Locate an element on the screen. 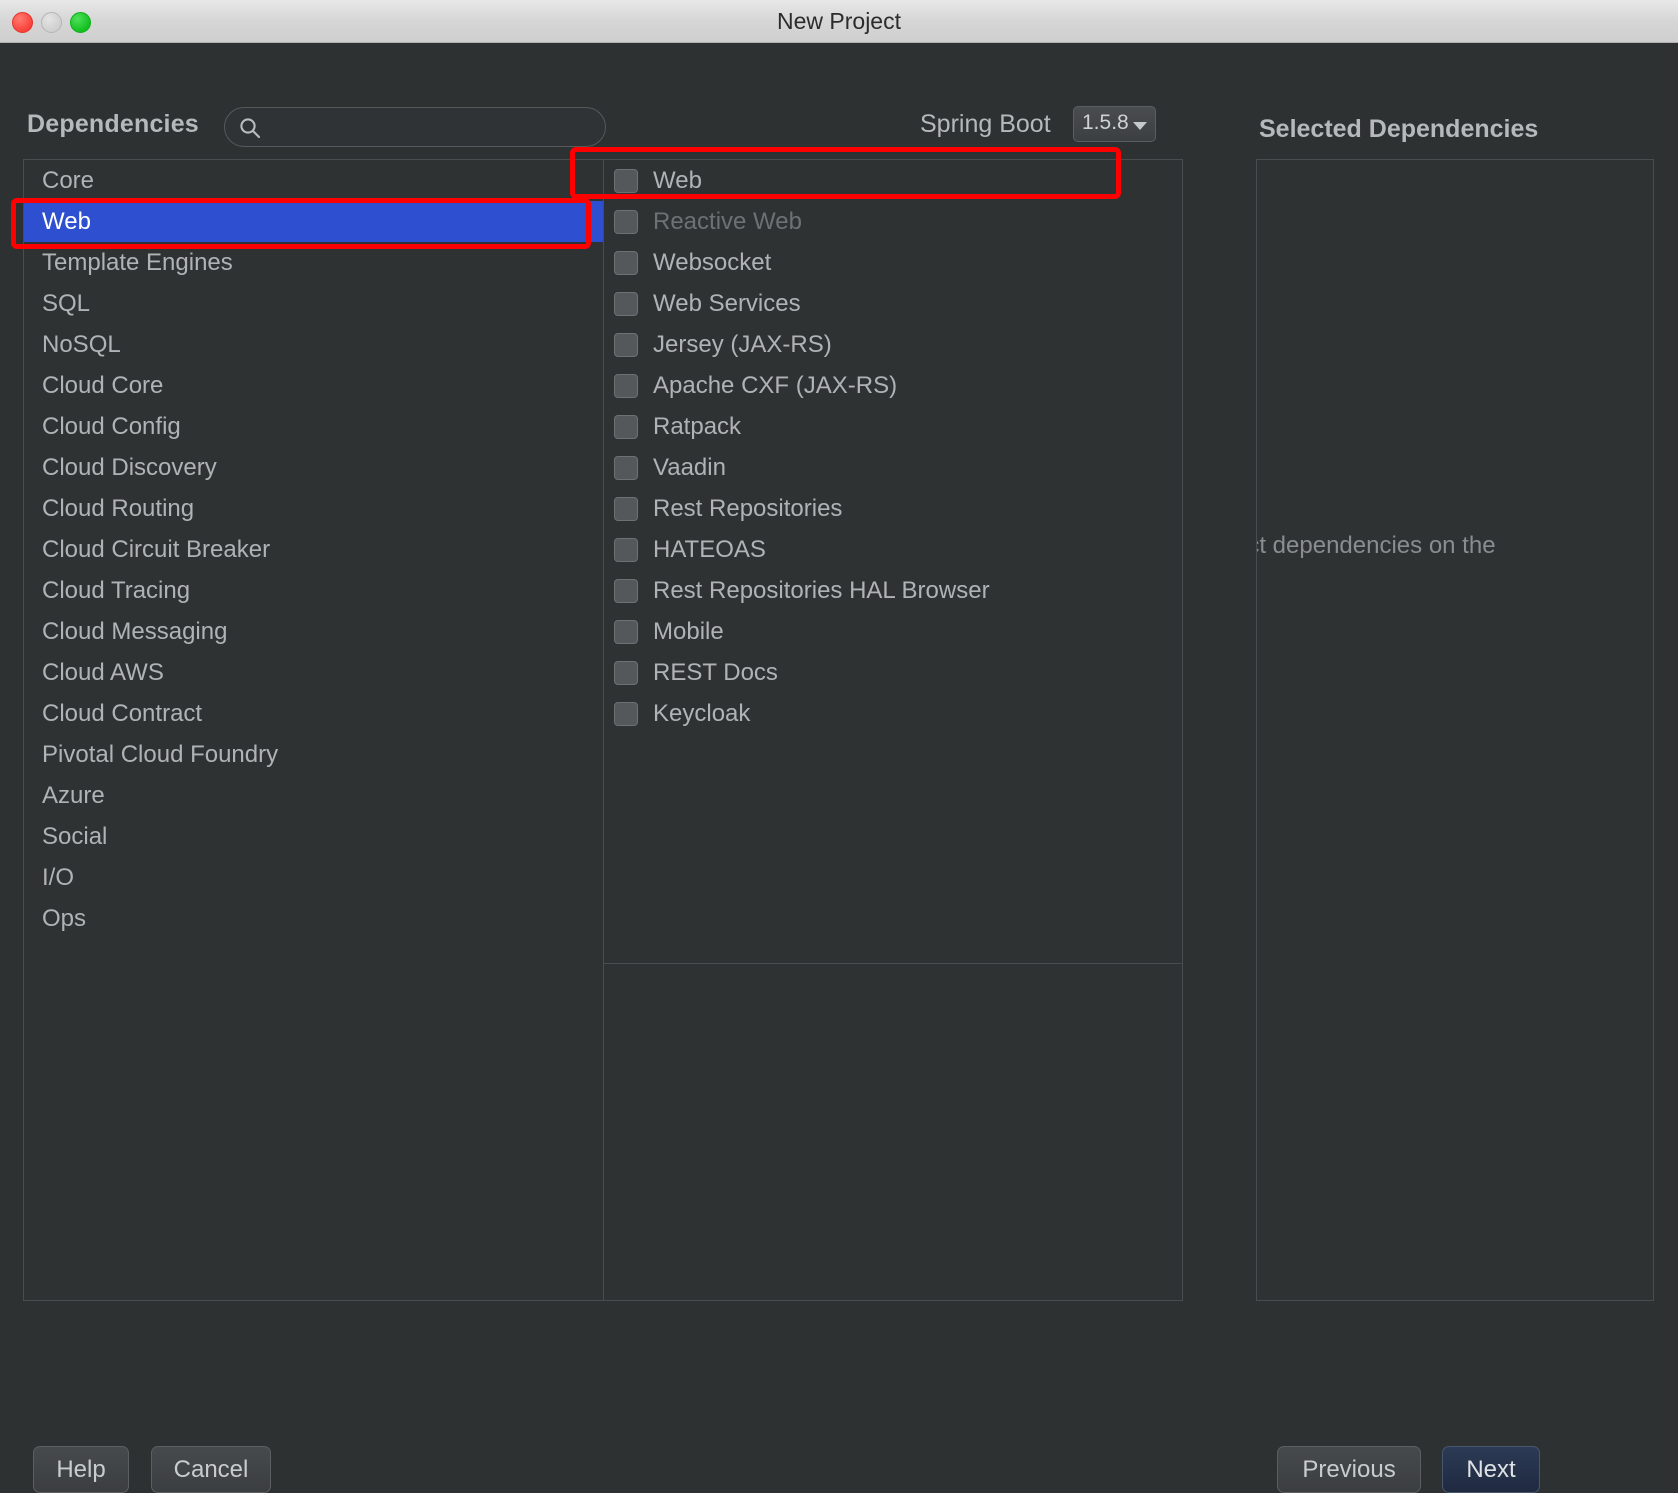 The width and height of the screenshot is (1678, 1493). category-item: Cloud Circuit Breaker is located at coordinates (313, 549).